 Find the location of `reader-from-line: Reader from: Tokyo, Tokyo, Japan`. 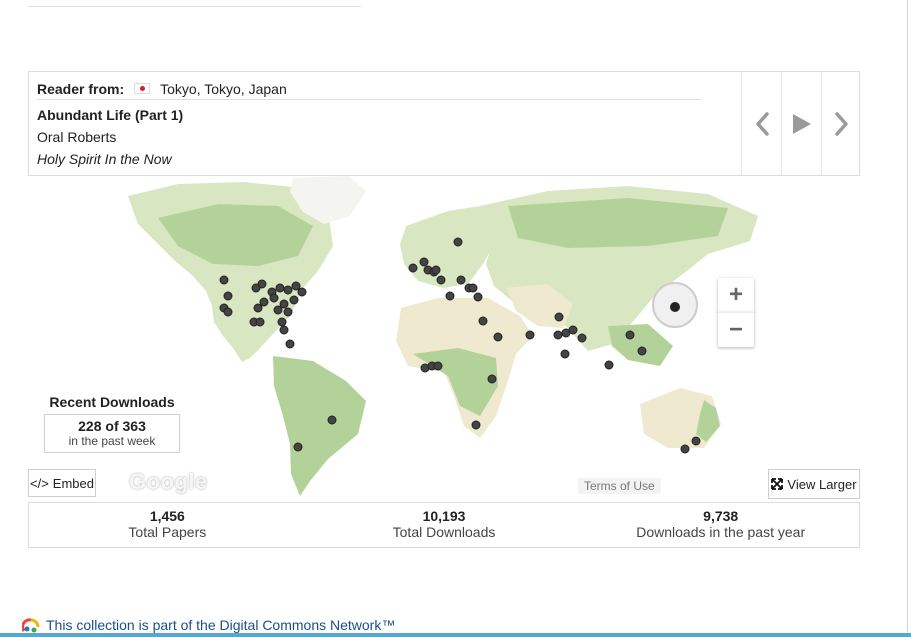

reader-from-line: Reader from: Tokyo, Tokyo, Japan is located at coordinates (369, 89).